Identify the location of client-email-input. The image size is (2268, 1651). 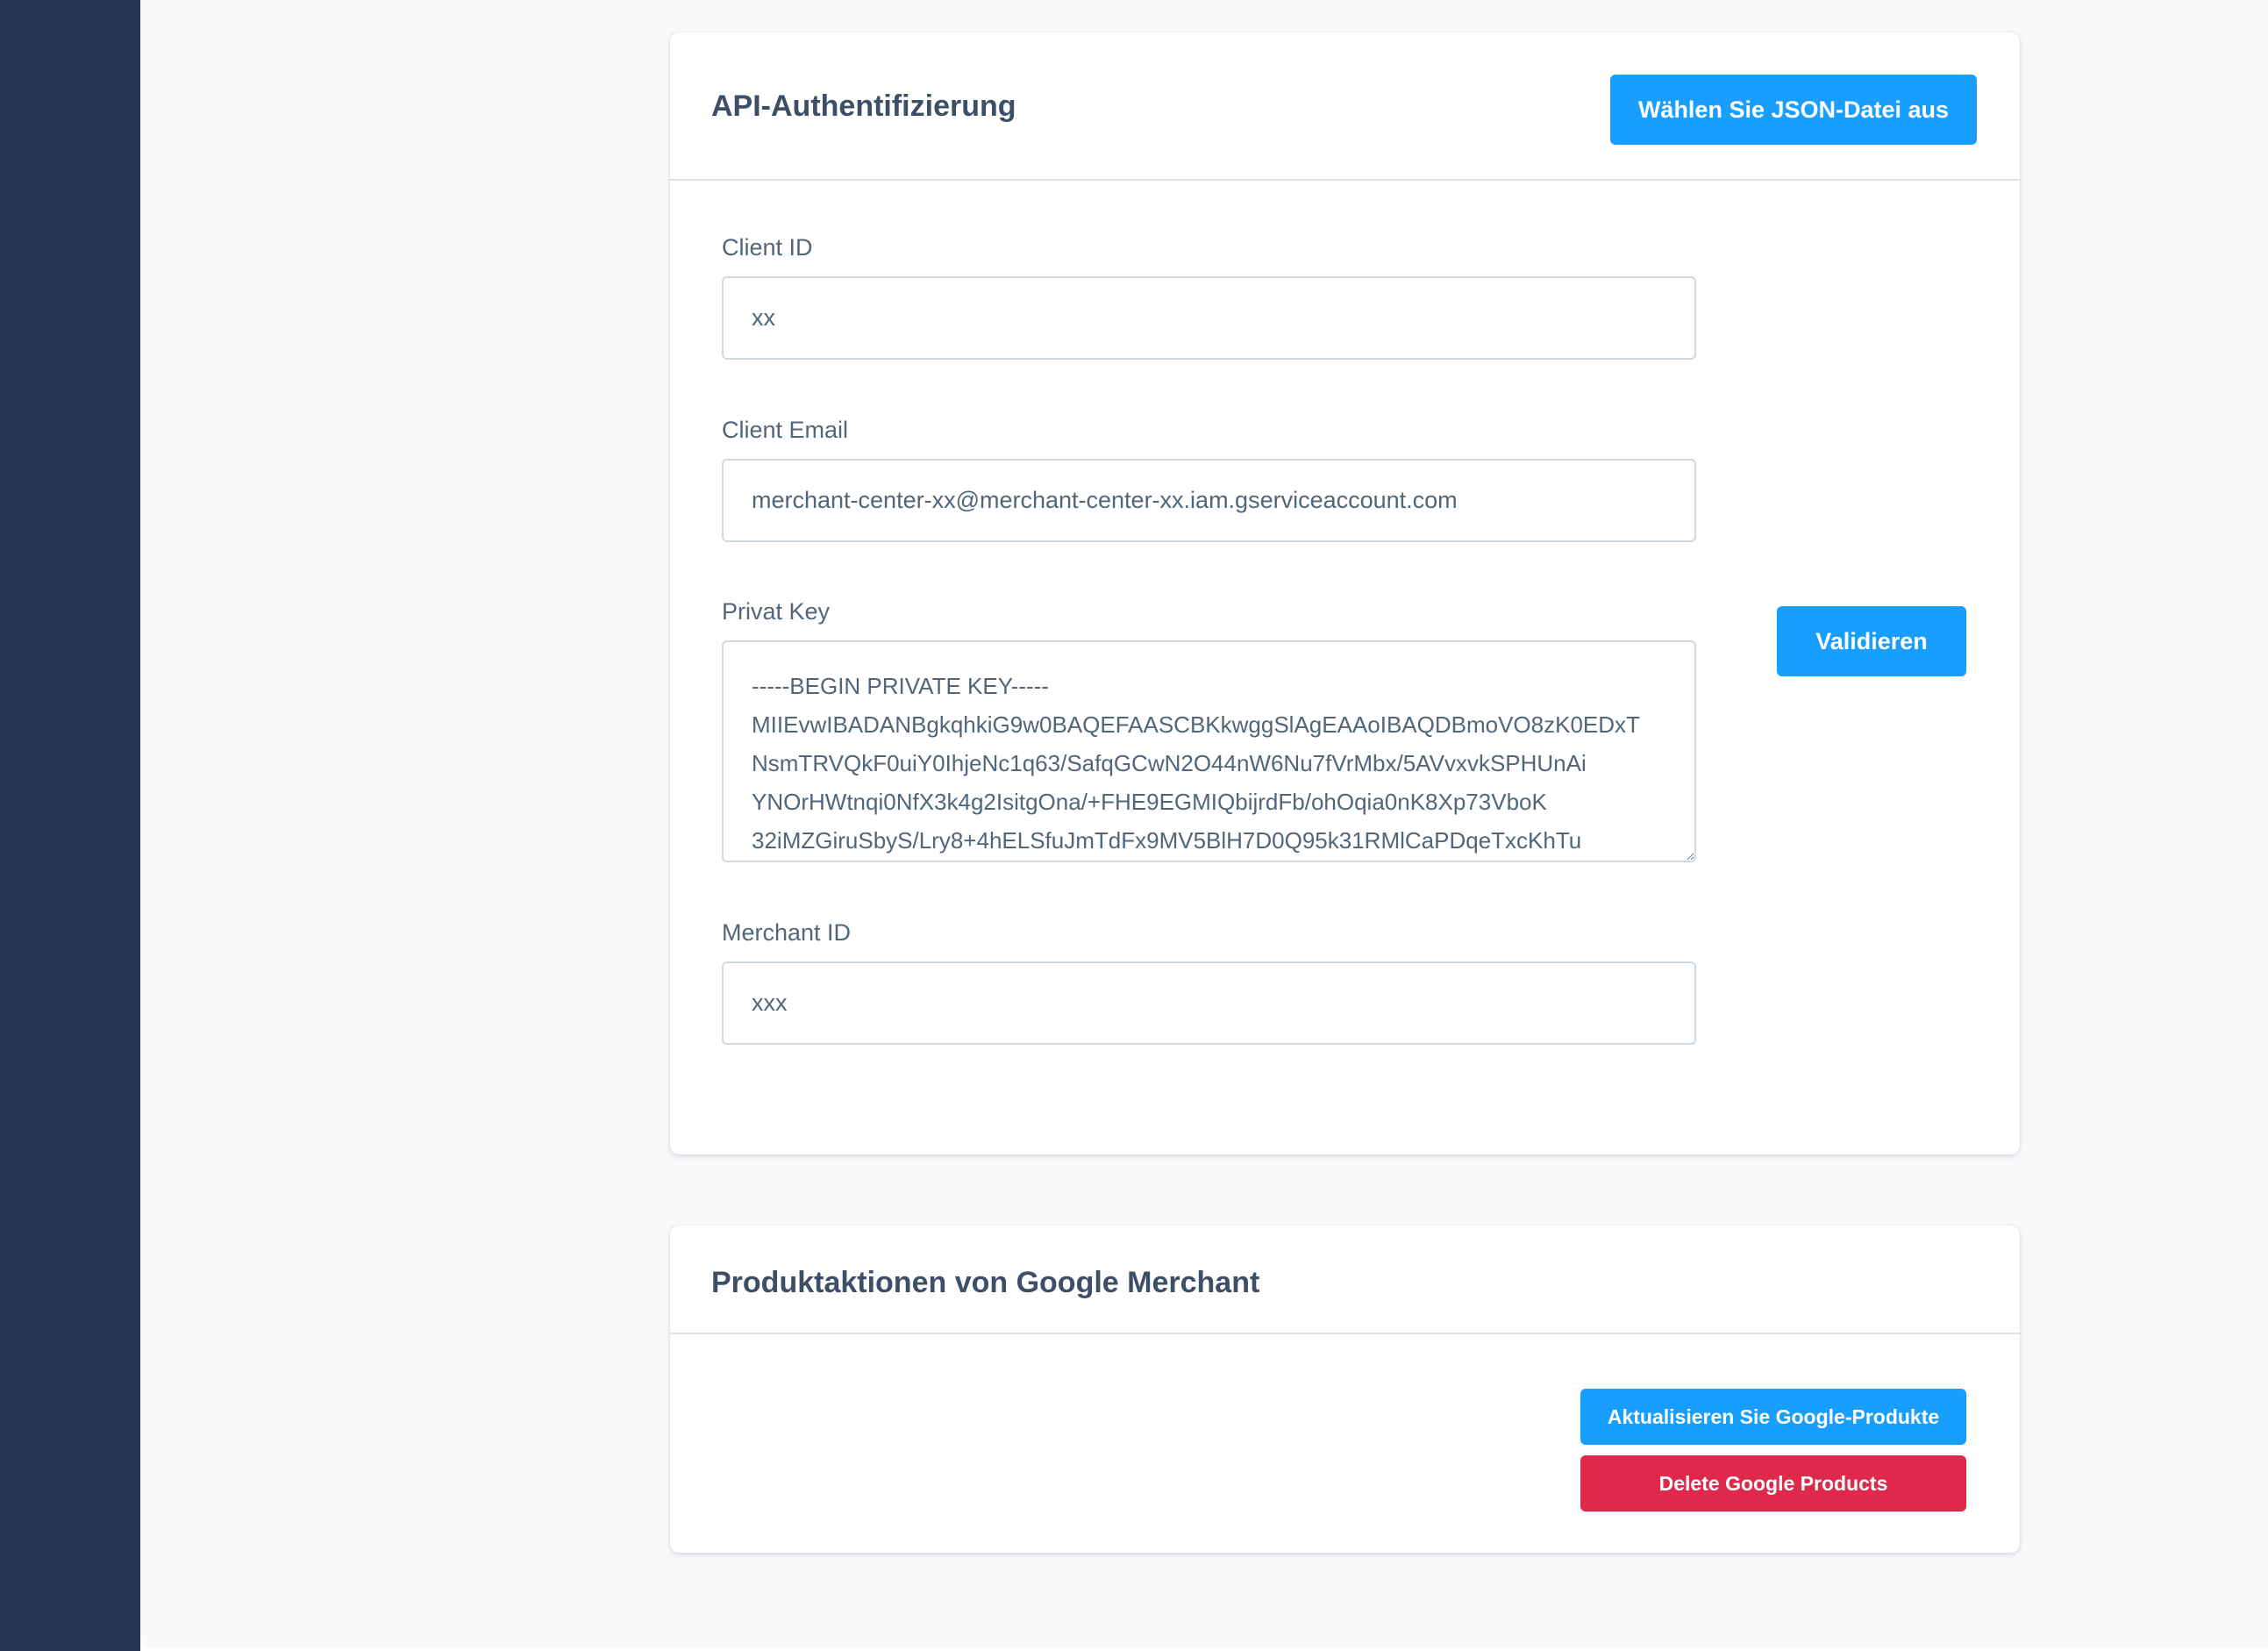
(1209, 500).